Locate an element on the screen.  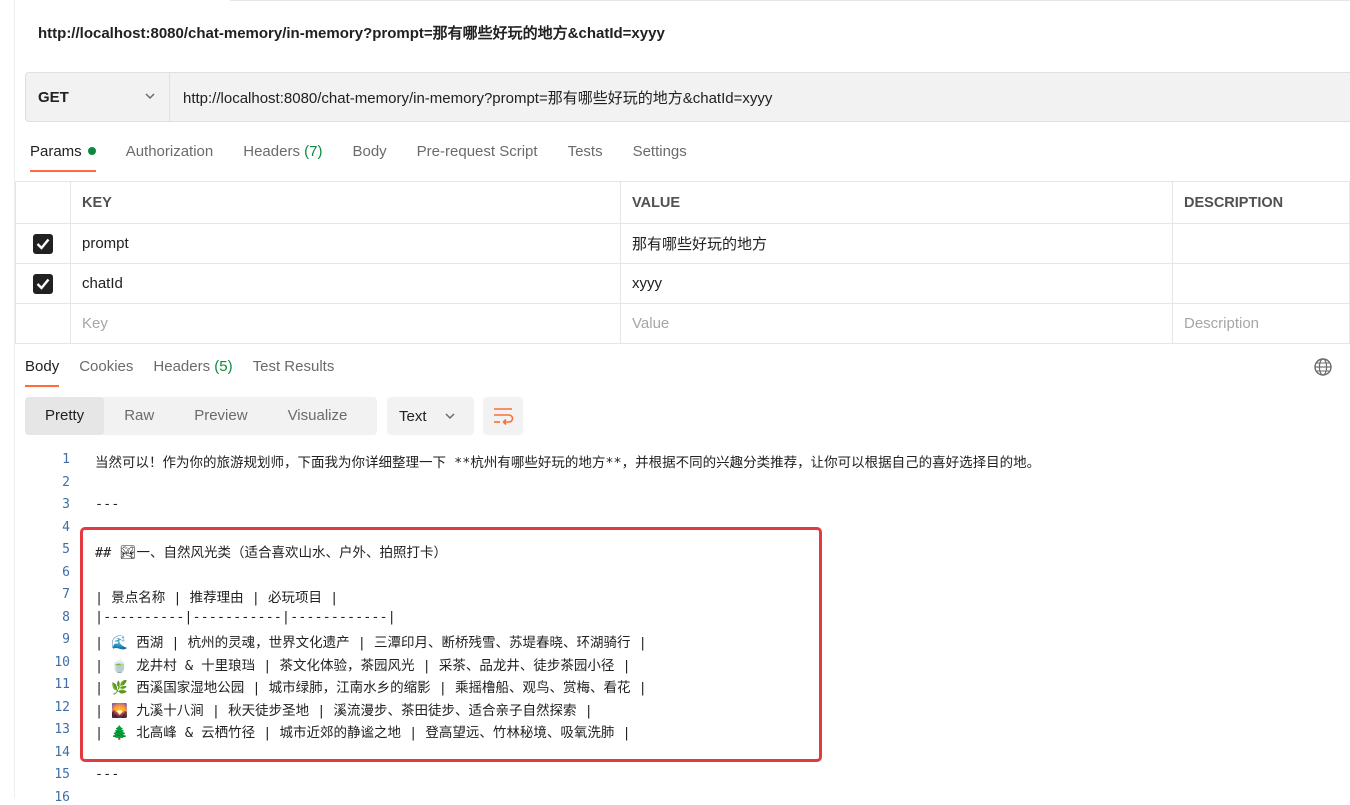
tab-tests: Tests is located at coordinates (585, 157).